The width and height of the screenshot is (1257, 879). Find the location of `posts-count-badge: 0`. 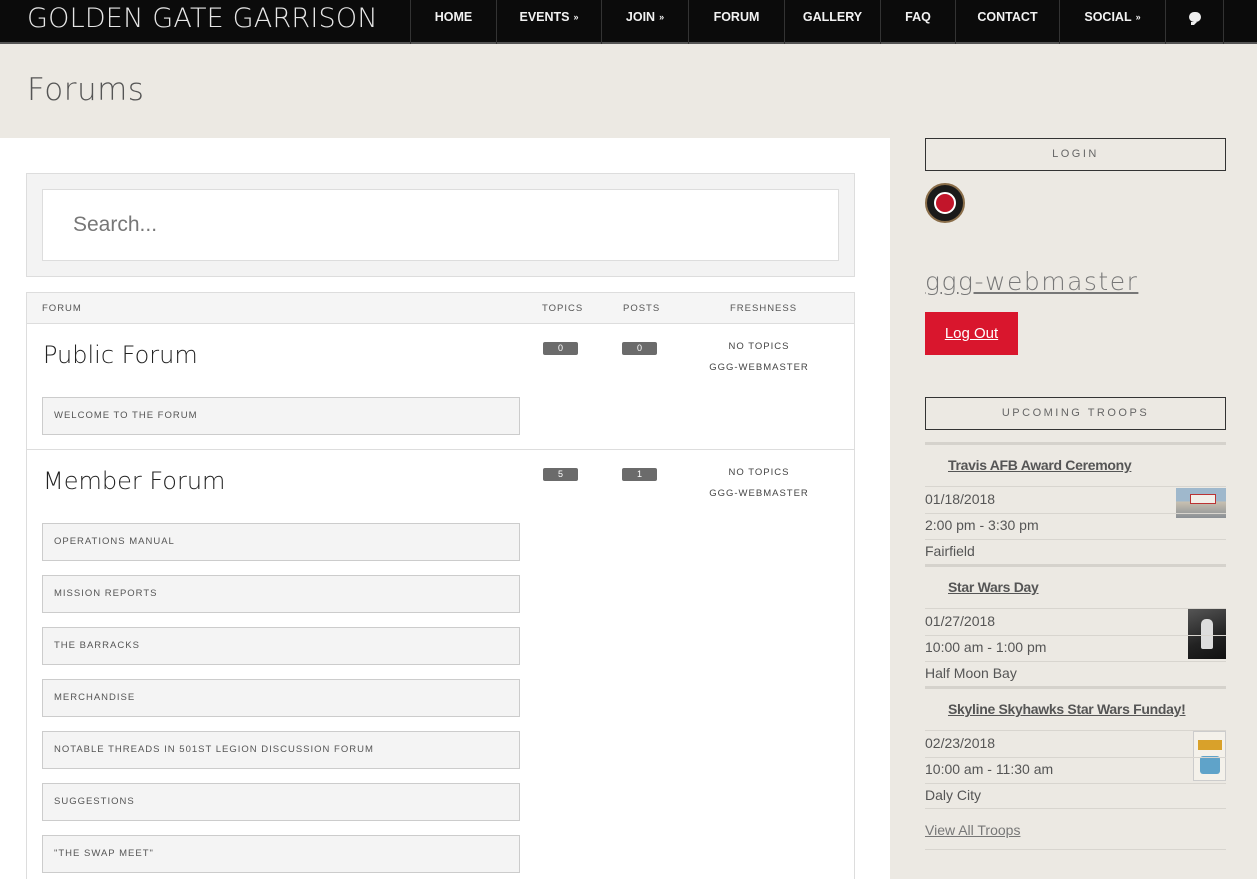

posts-count-badge: 0 is located at coordinates (639, 348).